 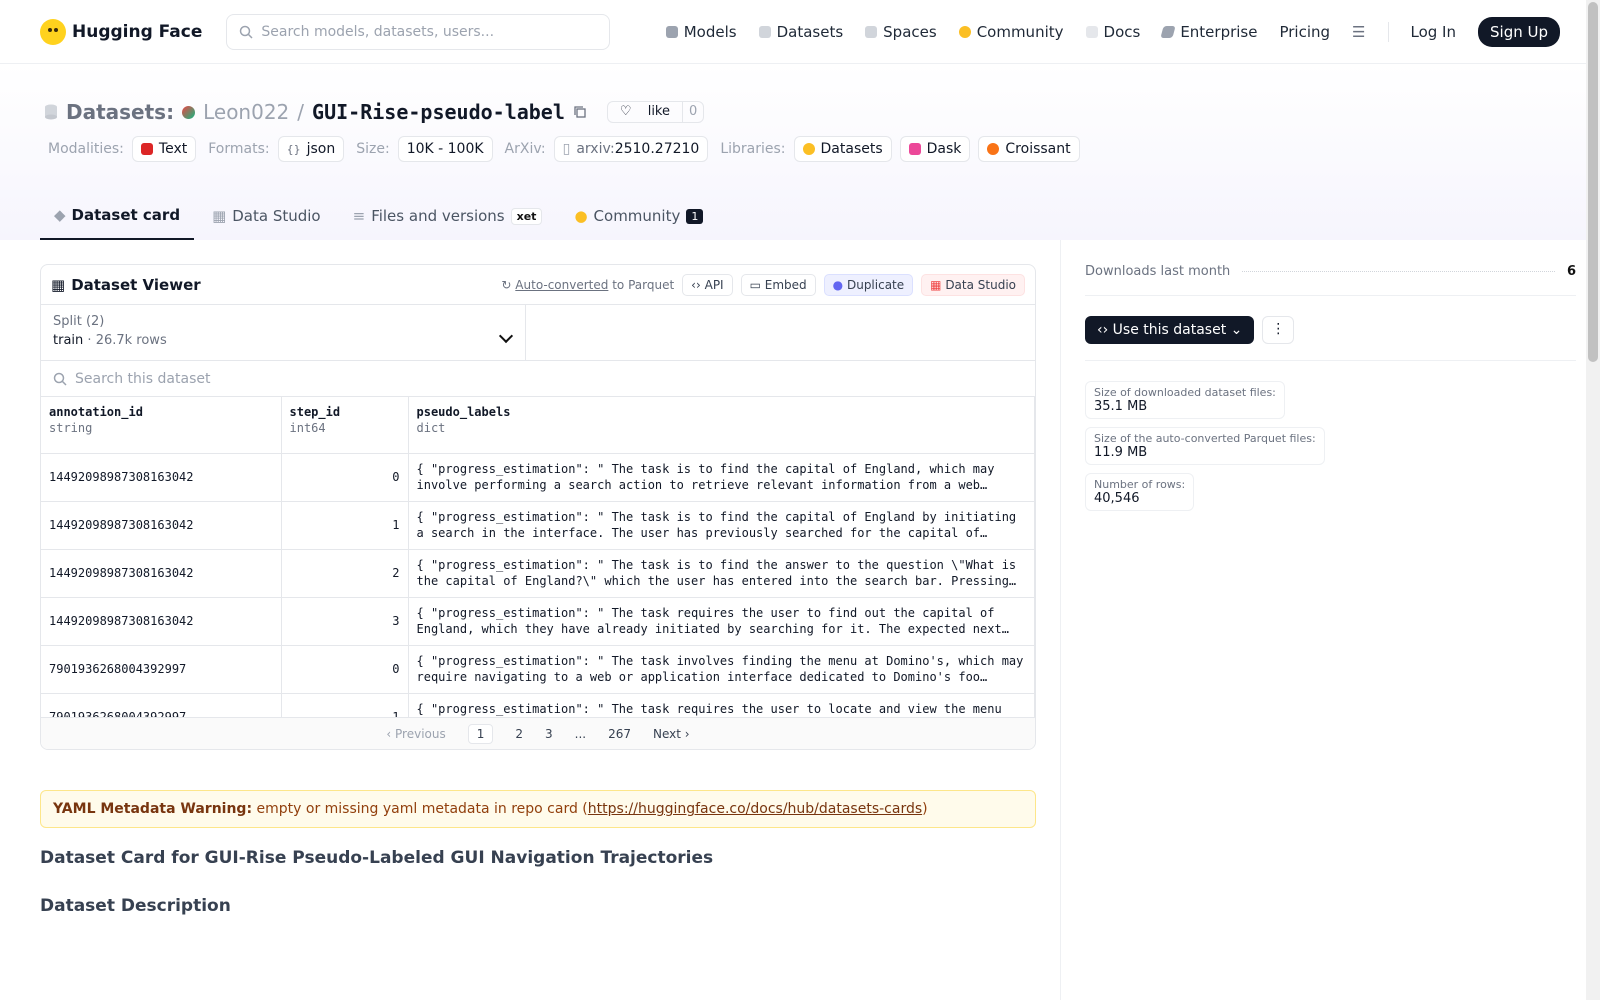 What do you see at coordinates (448, 218) in the screenshot?
I see `tab-files-versions: ≡ Files and versions xet` at bounding box center [448, 218].